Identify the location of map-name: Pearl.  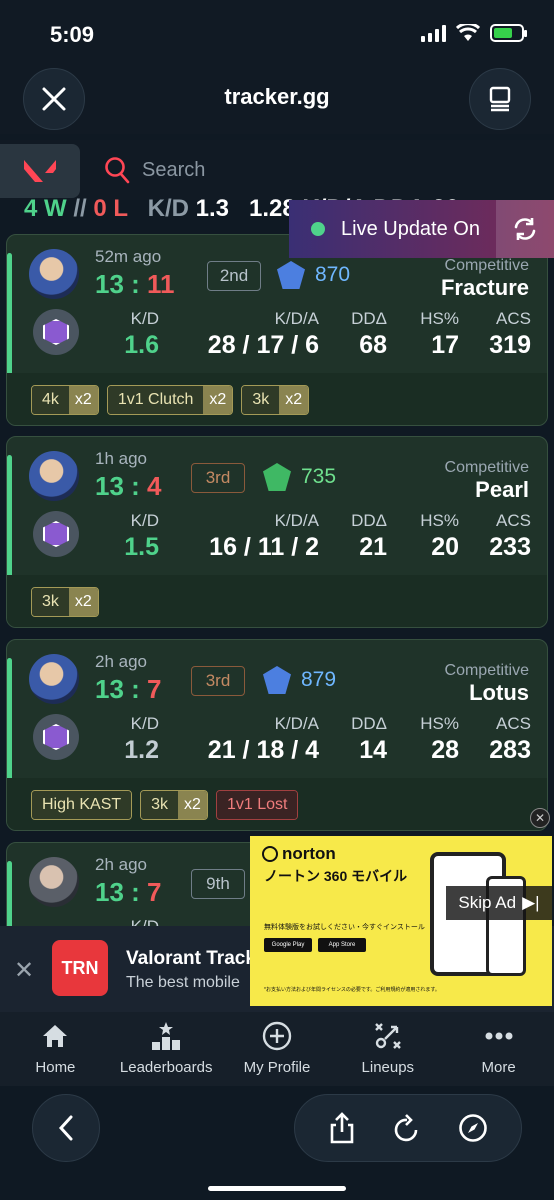
(502, 489).